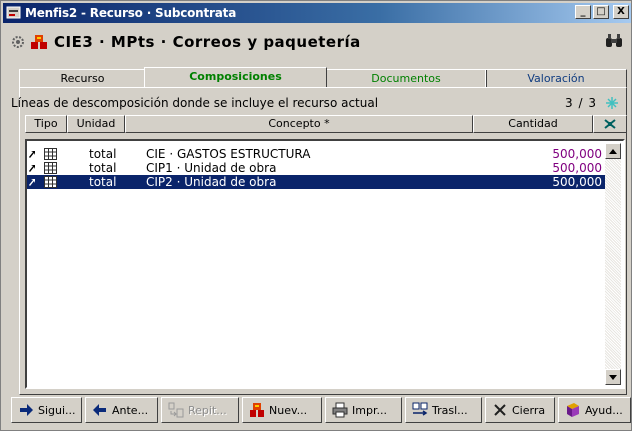 This screenshot has width=634, height=433. Describe the element at coordinates (529, 410) in the screenshot. I see `close-window-button-label: Cierra` at that location.